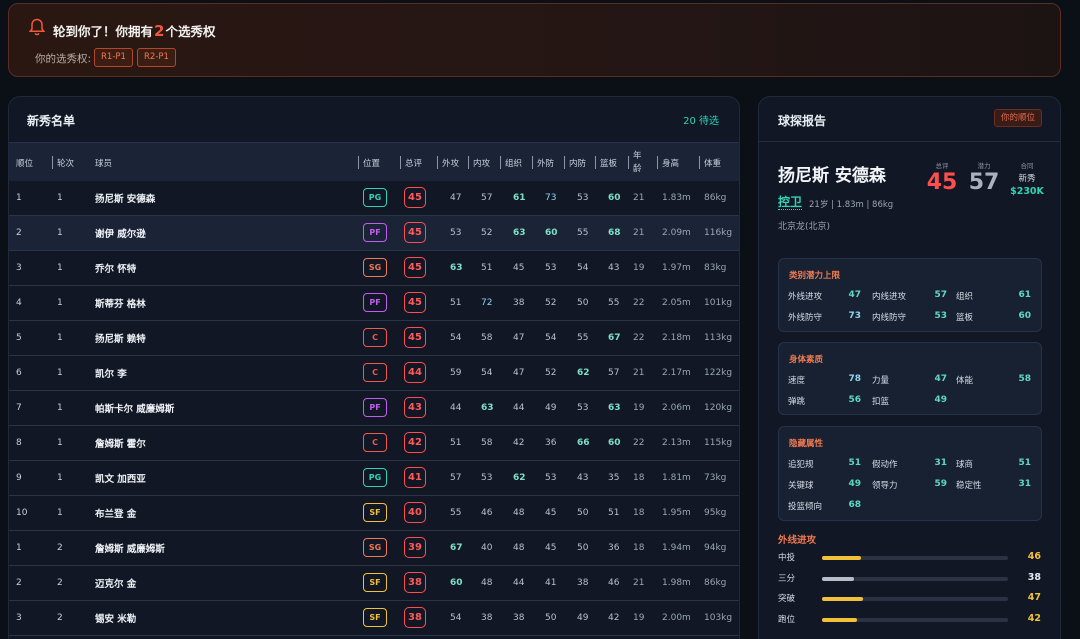 The width and height of the screenshot is (1080, 639). I want to click on stat-cell: 67, so click(614, 338).